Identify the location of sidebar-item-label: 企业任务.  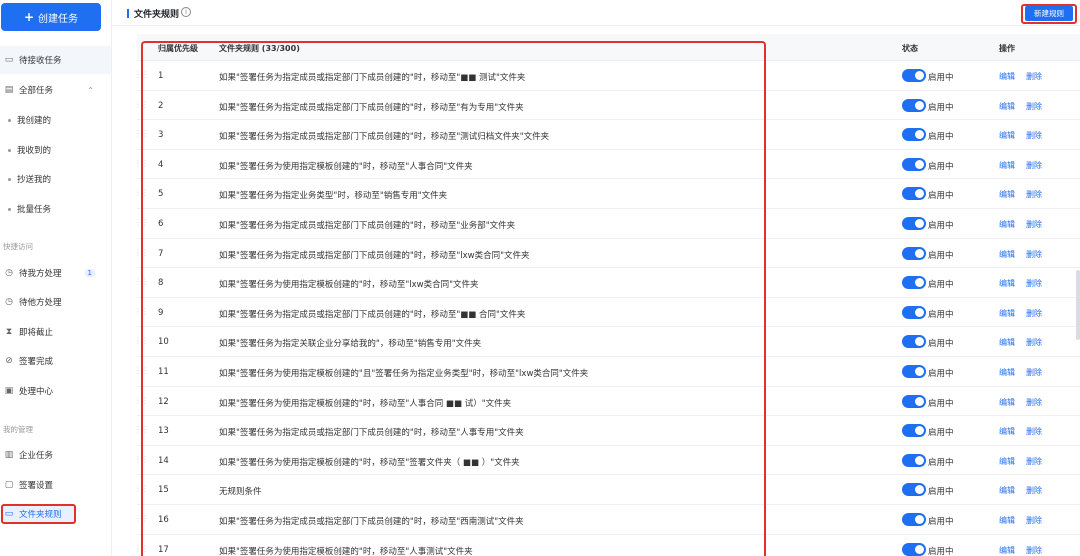
(36, 456).